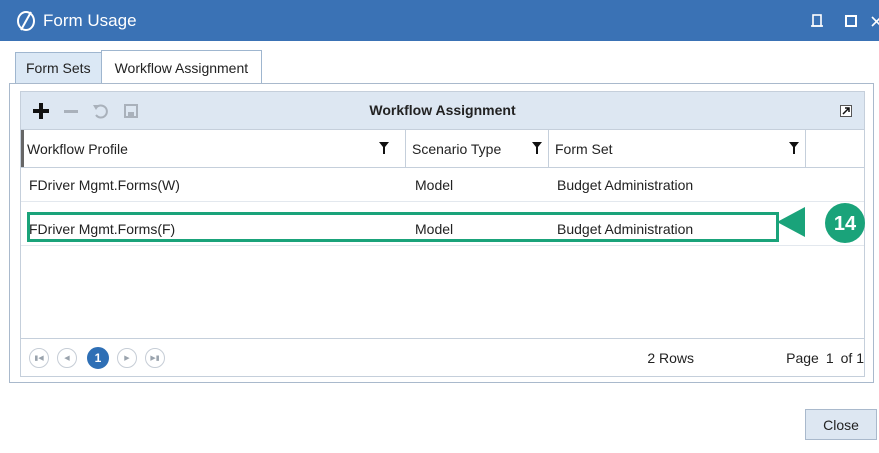 Image resolution: width=879 pixels, height=453 pixels. What do you see at coordinates (67, 358) in the screenshot?
I see `previous-page-icon: ◀` at bounding box center [67, 358].